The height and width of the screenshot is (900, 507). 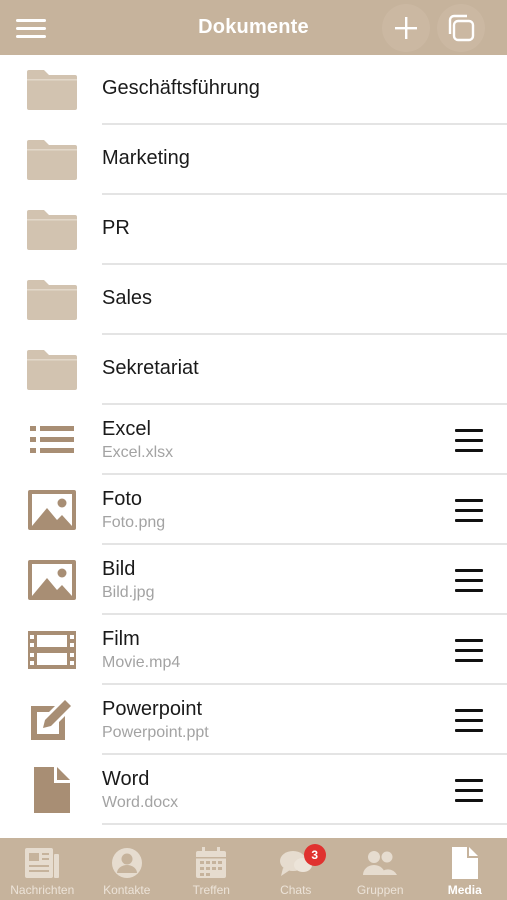 I want to click on tab-treffen: Treffen, so click(x=211, y=869).